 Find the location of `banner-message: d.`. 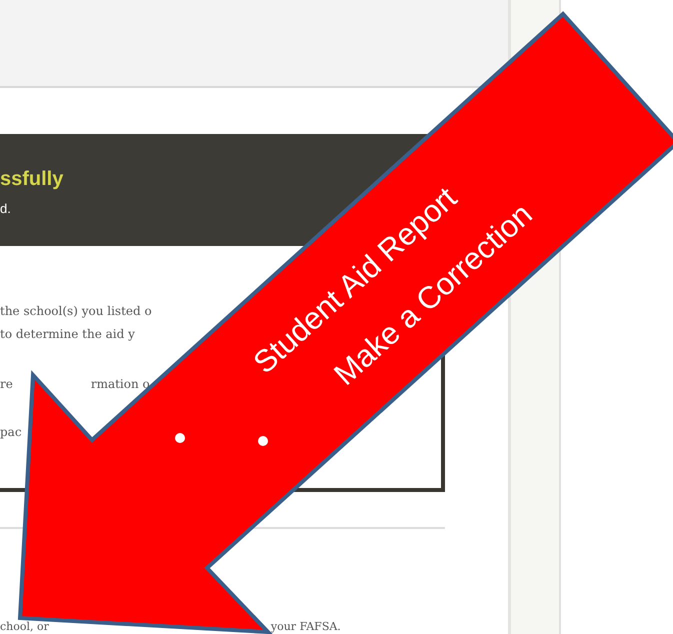

banner-message: d. is located at coordinates (5, 208).